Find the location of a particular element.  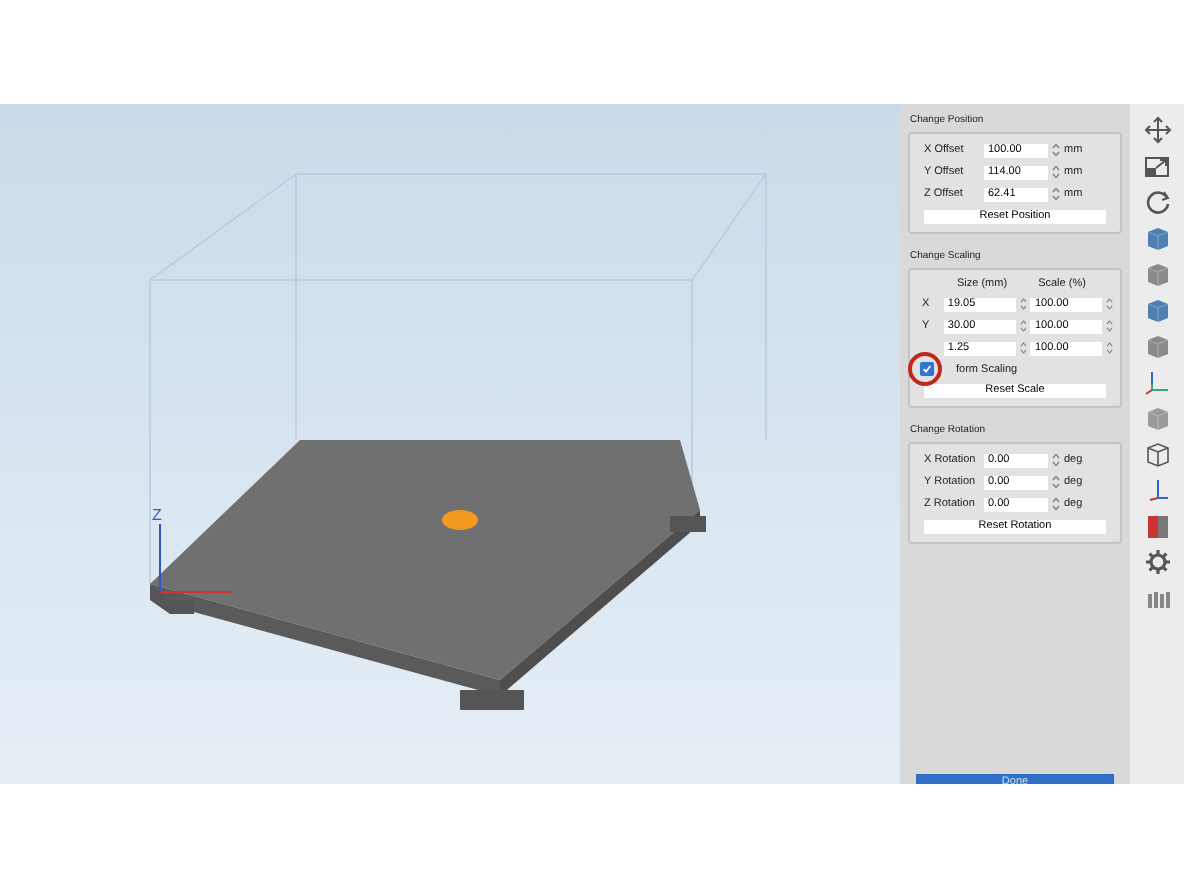

gear-icon is located at coordinates (1157, 562).